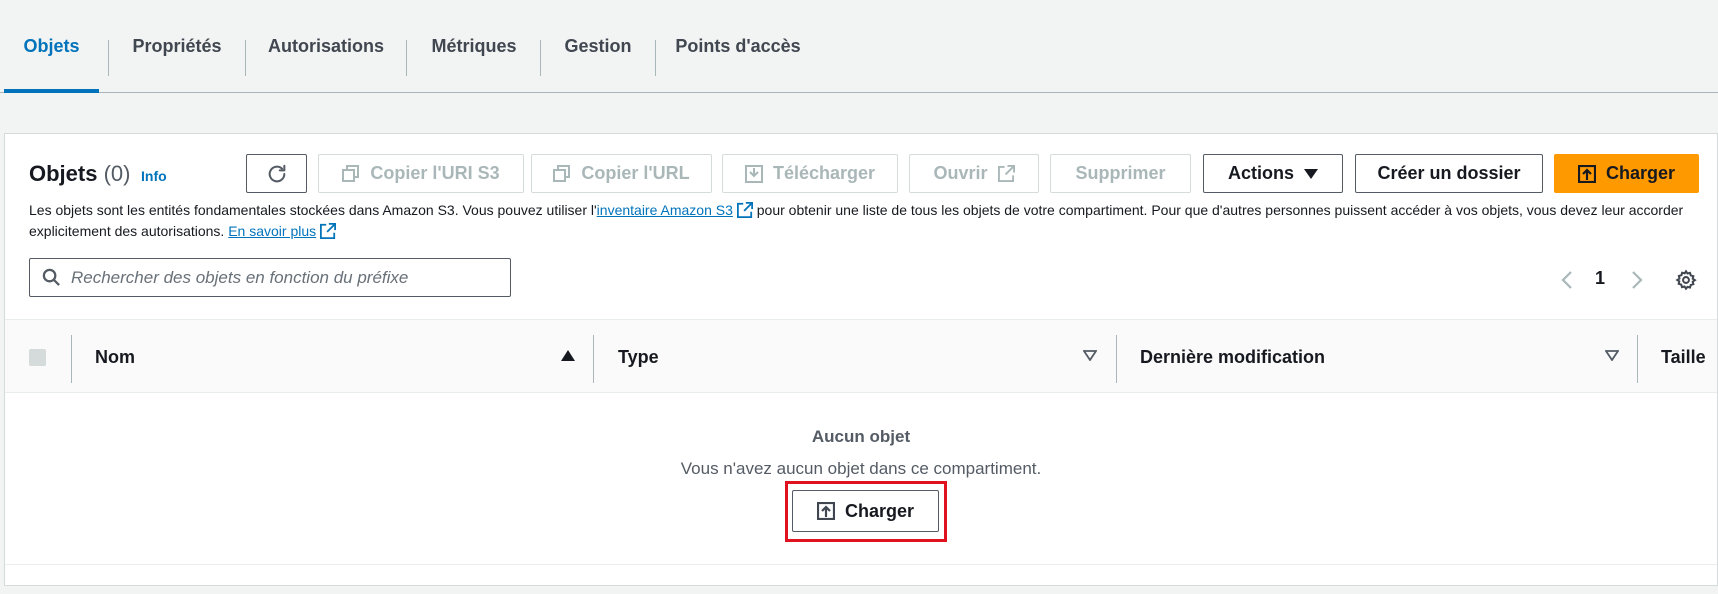 This screenshot has height=594, width=1718. What do you see at coordinates (861, 436) in the screenshot?
I see `empty-state-title: Aucun objet` at bounding box center [861, 436].